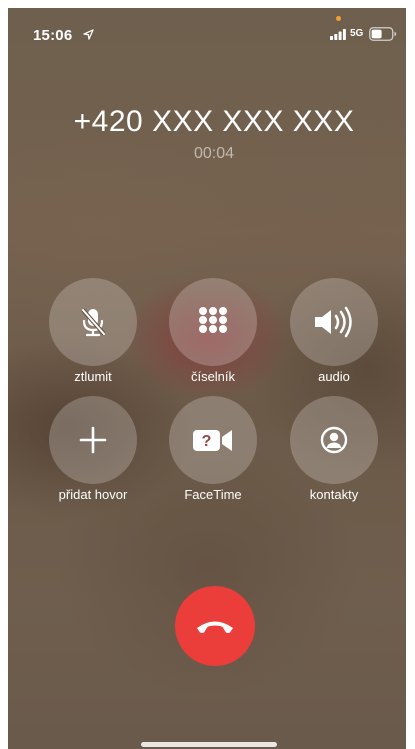  I want to click on facetime-icon: ?, so click(212, 440).